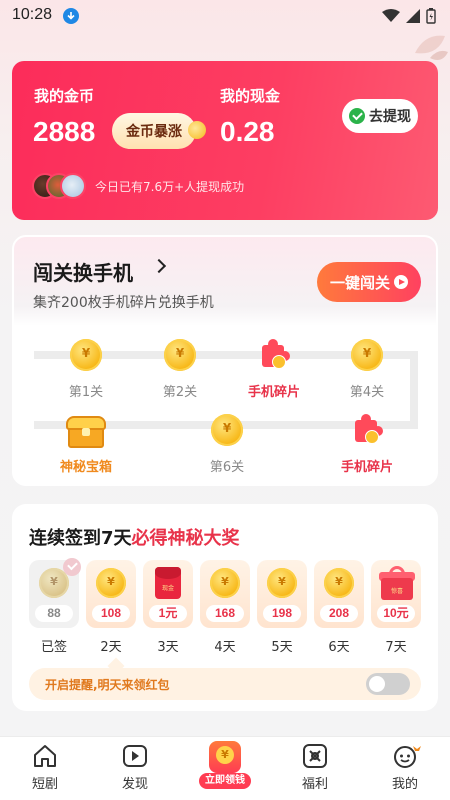 This screenshot has height=800, width=450. I want to click on coin-balance: 2888, so click(64, 132).